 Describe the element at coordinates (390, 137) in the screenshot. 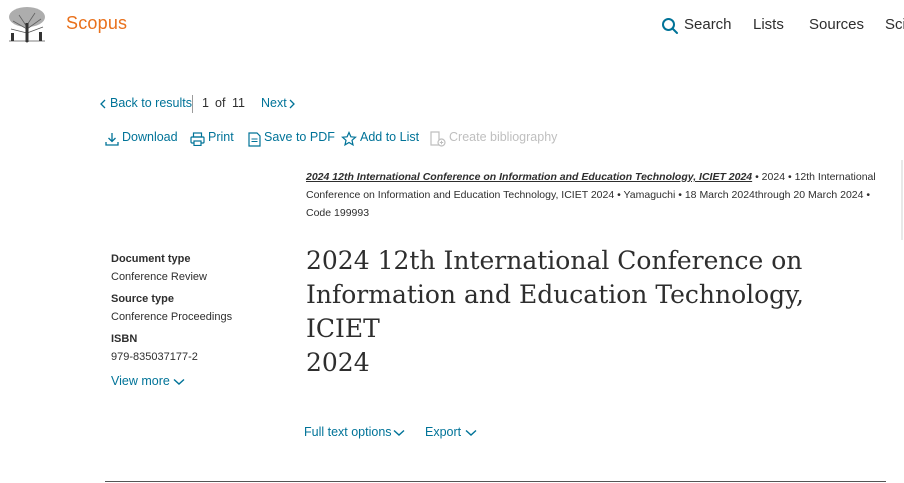

I see `add-to-list-label: Add to List` at that location.